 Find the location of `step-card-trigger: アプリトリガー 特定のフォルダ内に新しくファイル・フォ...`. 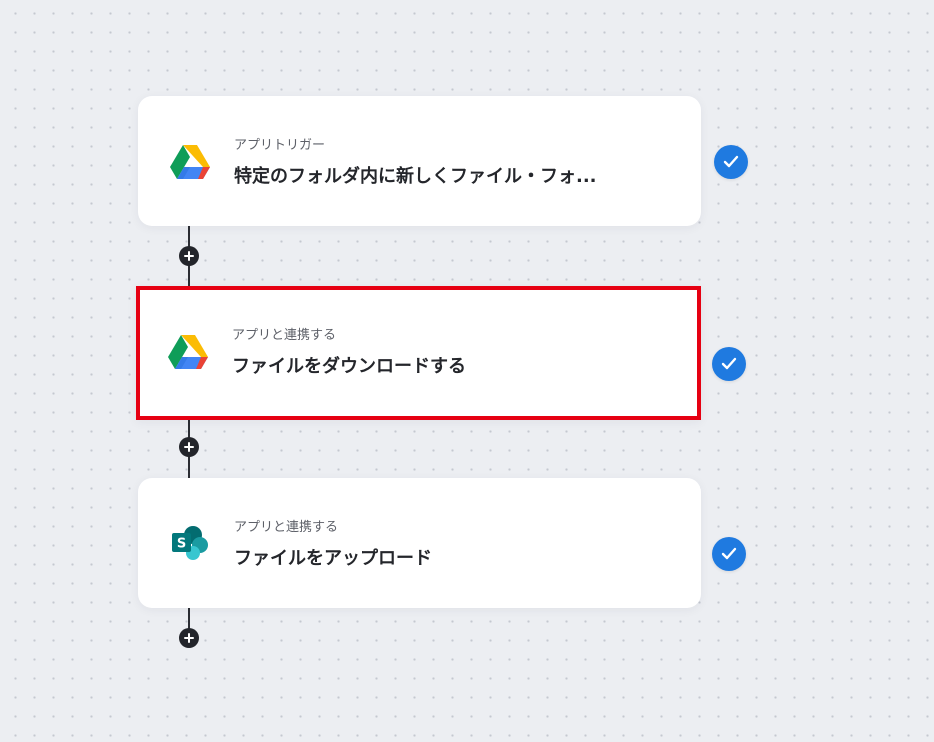

step-card-trigger: アプリトリガー 特定のフォルダ内に新しくファイル・フォ... is located at coordinates (419, 161).